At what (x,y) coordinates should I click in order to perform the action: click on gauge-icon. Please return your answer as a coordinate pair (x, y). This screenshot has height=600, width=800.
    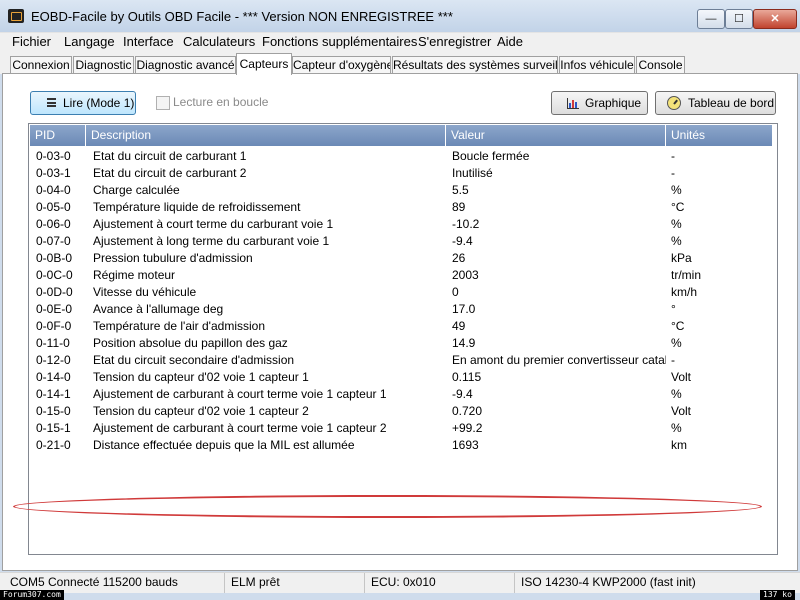
    Looking at the image, I should click on (674, 103).